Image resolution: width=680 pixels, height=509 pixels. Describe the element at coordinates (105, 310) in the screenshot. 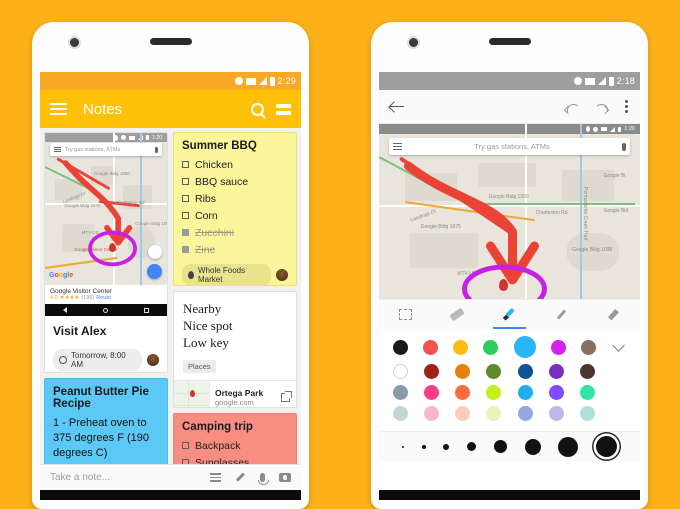

I see `home-icon` at that location.